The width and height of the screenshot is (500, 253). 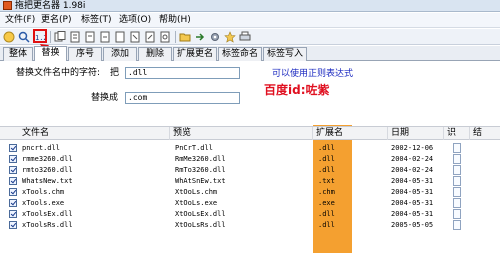 What do you see at coordinates (50, 53) in the screenshot?
I see `tab-replace: 替换` at bounding box center [50, 53].